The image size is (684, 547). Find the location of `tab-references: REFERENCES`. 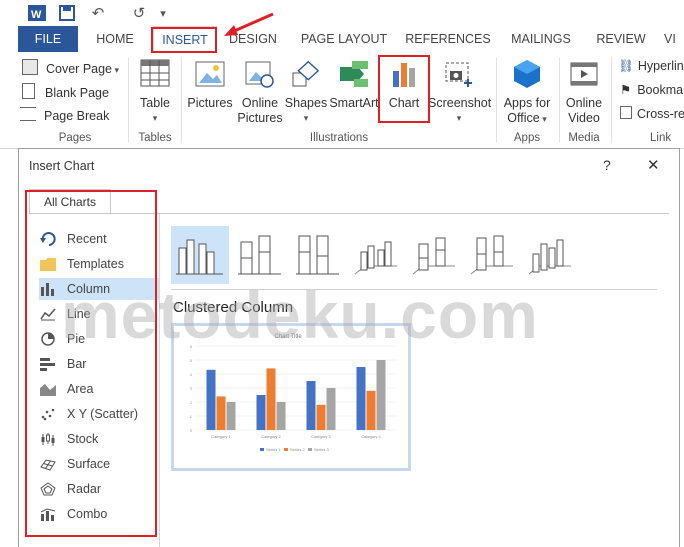

tab-references: REFERENCES is located at coordinates (448, 39).